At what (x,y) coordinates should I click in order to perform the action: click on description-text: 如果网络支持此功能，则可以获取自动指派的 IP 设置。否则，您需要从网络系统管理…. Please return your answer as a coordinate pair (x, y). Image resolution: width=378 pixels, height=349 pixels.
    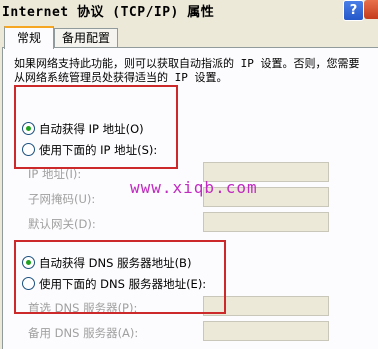
    Looking at the image, I should click on (187, 70).